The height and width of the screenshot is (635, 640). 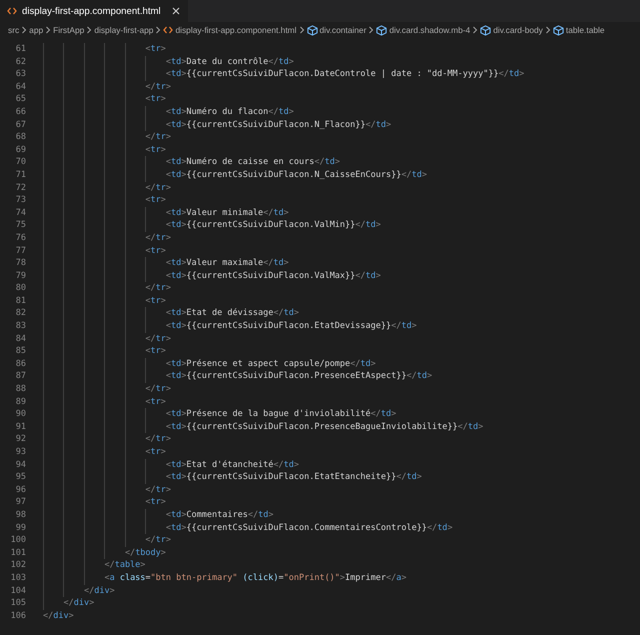 What do you see at coordinates (94, 11) in the screenshot?
I see `editor-tab: display-first-app.component.html` at bounding box center [94, 11].